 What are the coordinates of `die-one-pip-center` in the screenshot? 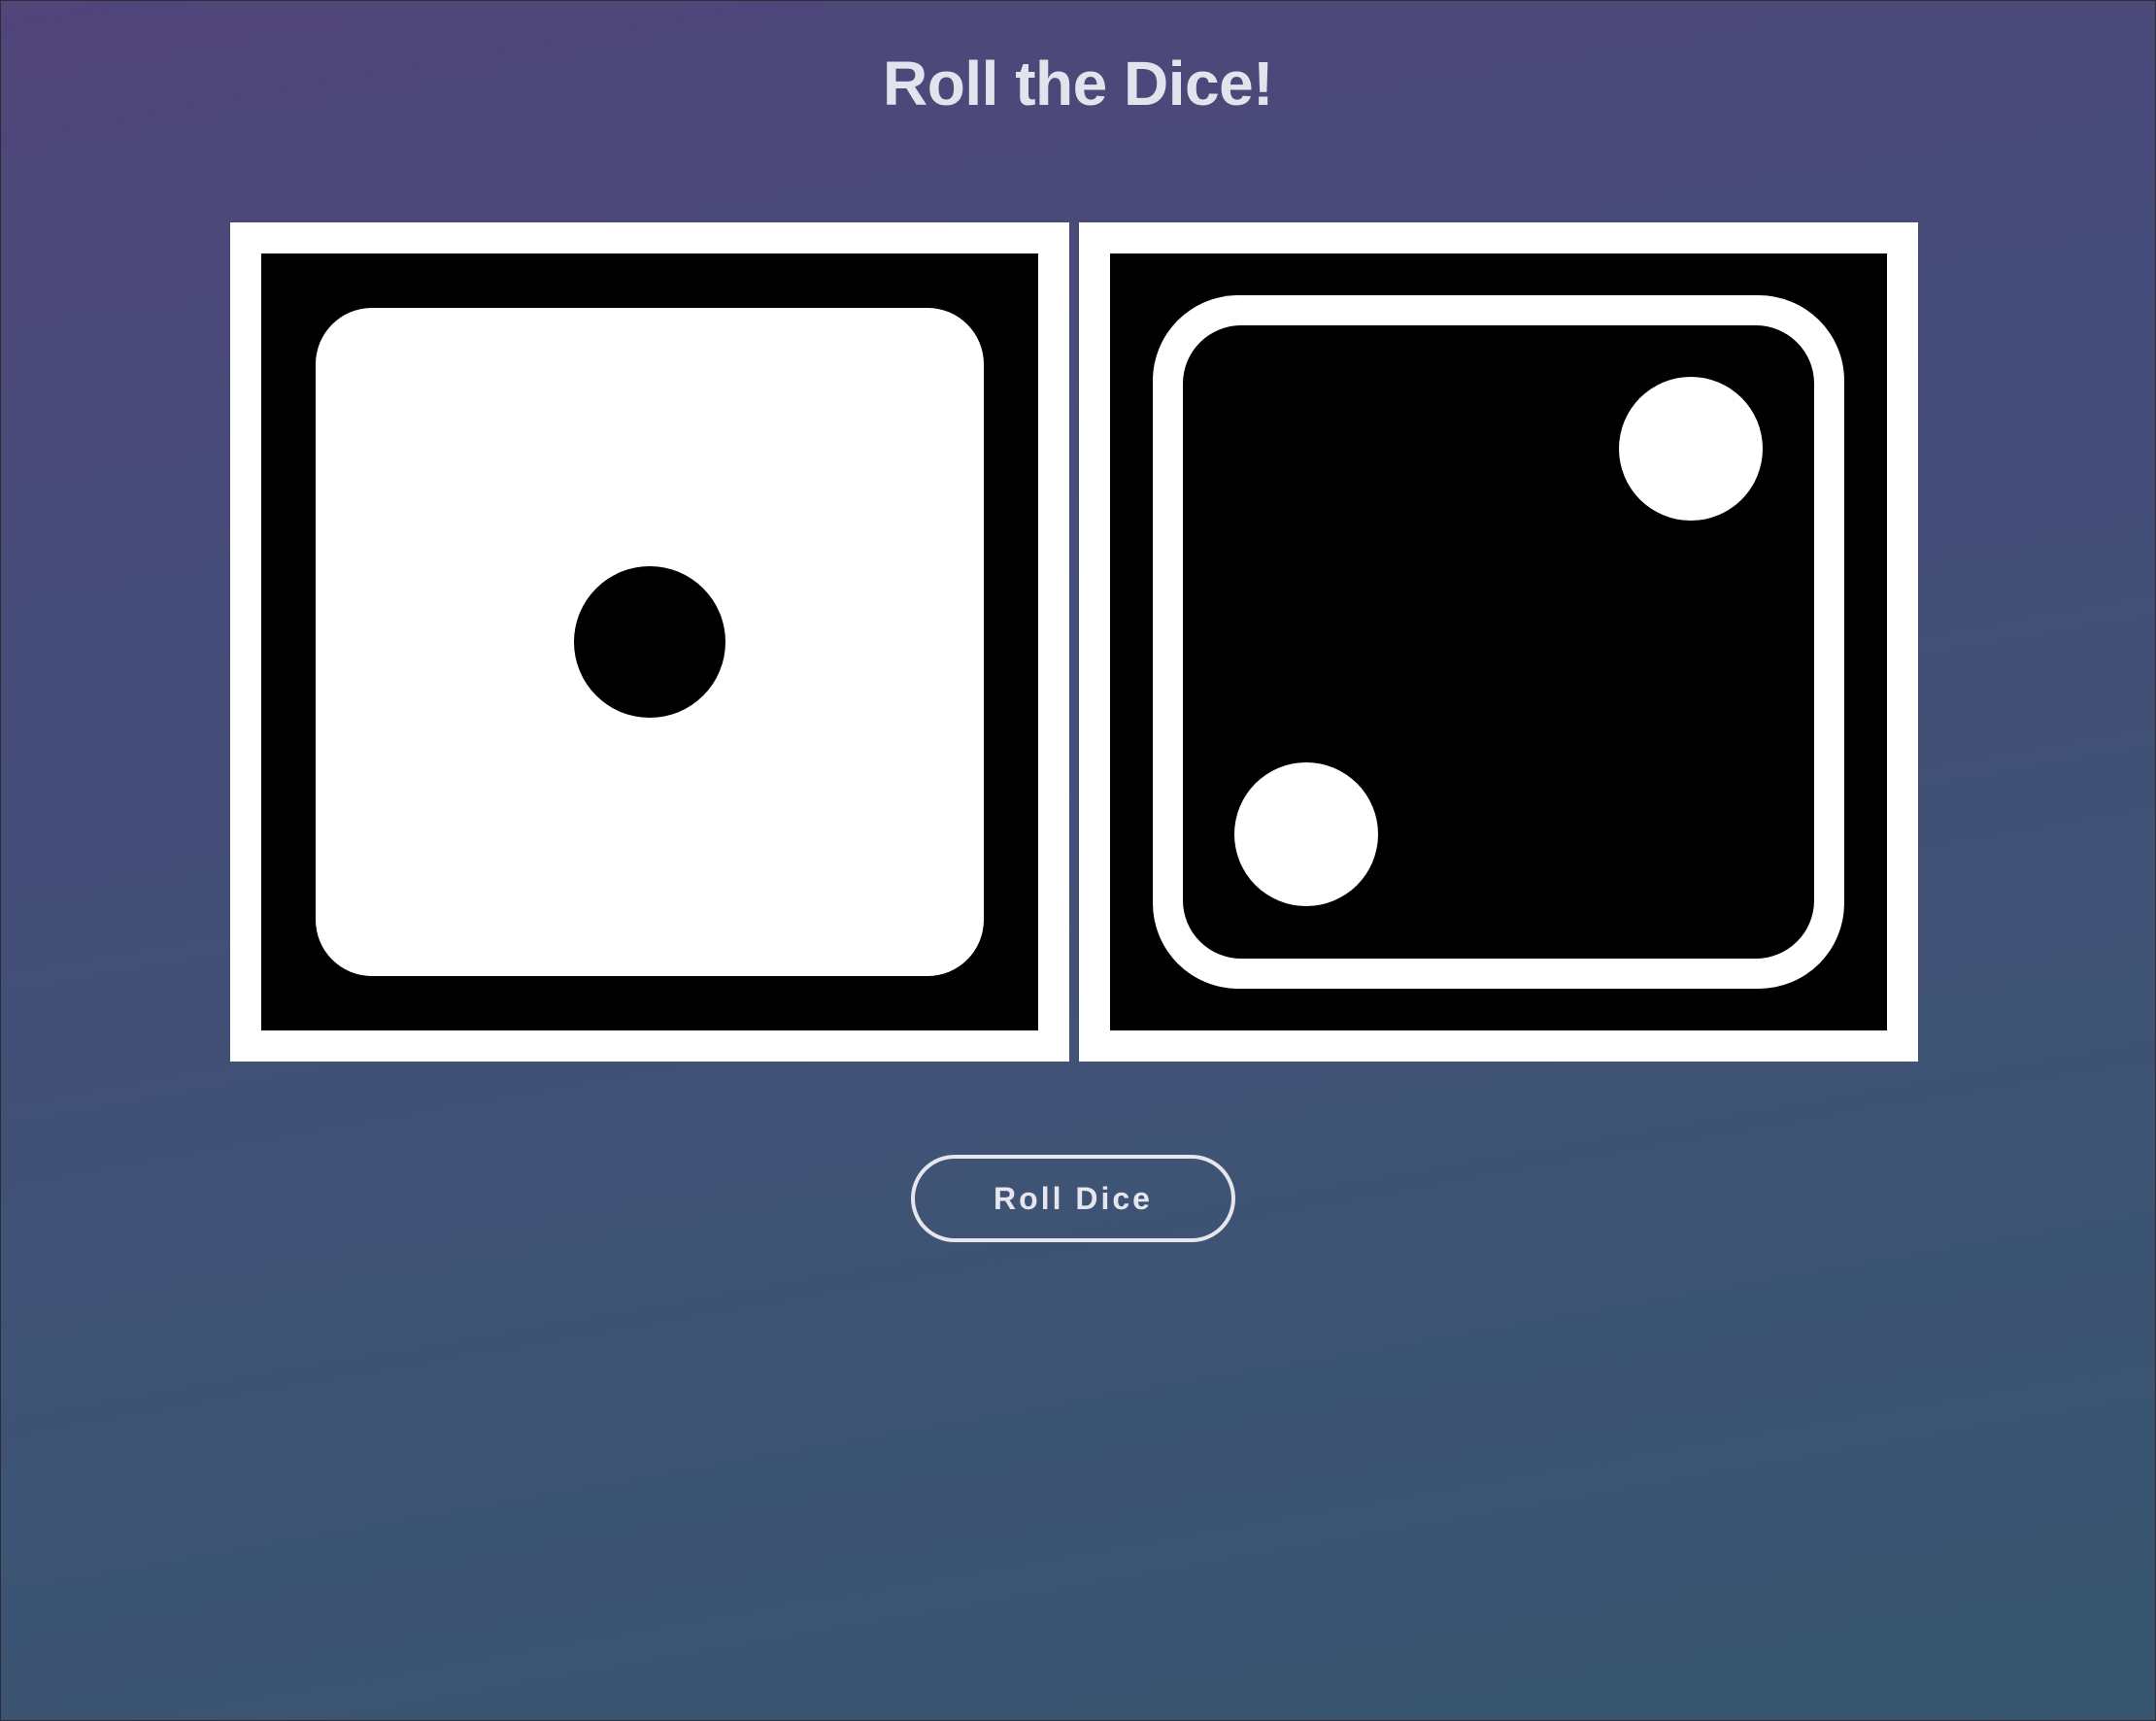 It's located at (649, 642).